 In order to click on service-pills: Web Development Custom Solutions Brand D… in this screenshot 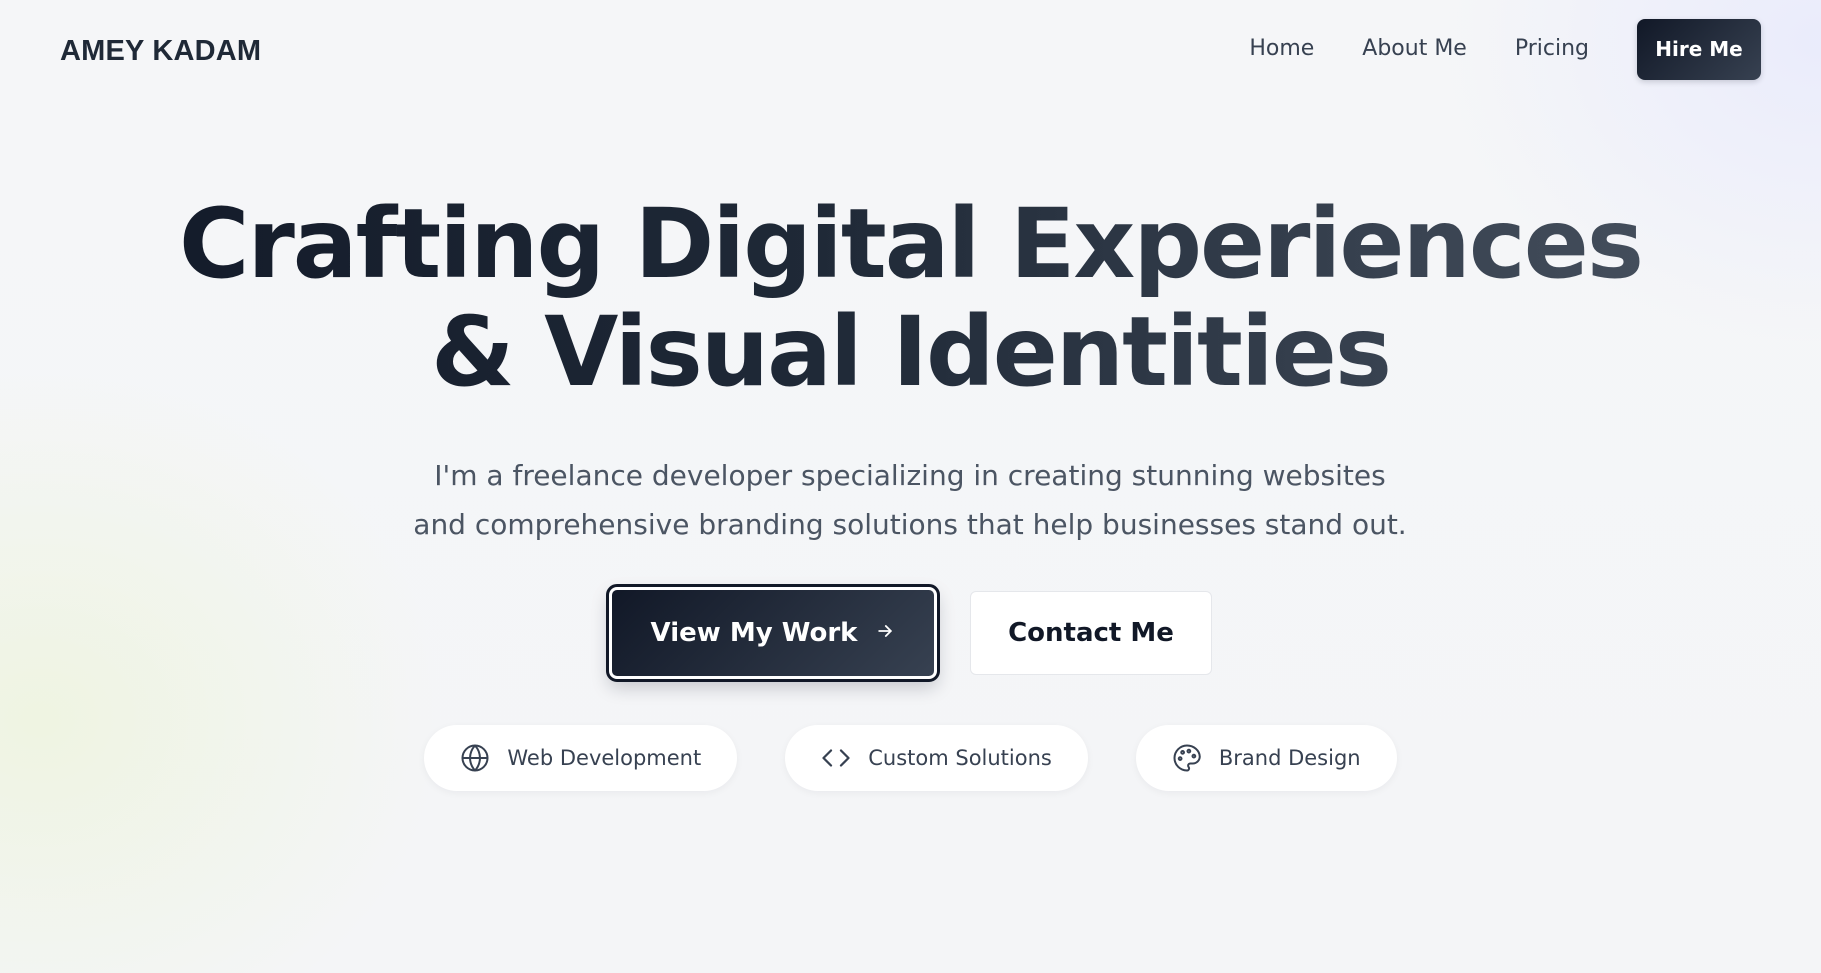, I will do `click(910, 758)`.